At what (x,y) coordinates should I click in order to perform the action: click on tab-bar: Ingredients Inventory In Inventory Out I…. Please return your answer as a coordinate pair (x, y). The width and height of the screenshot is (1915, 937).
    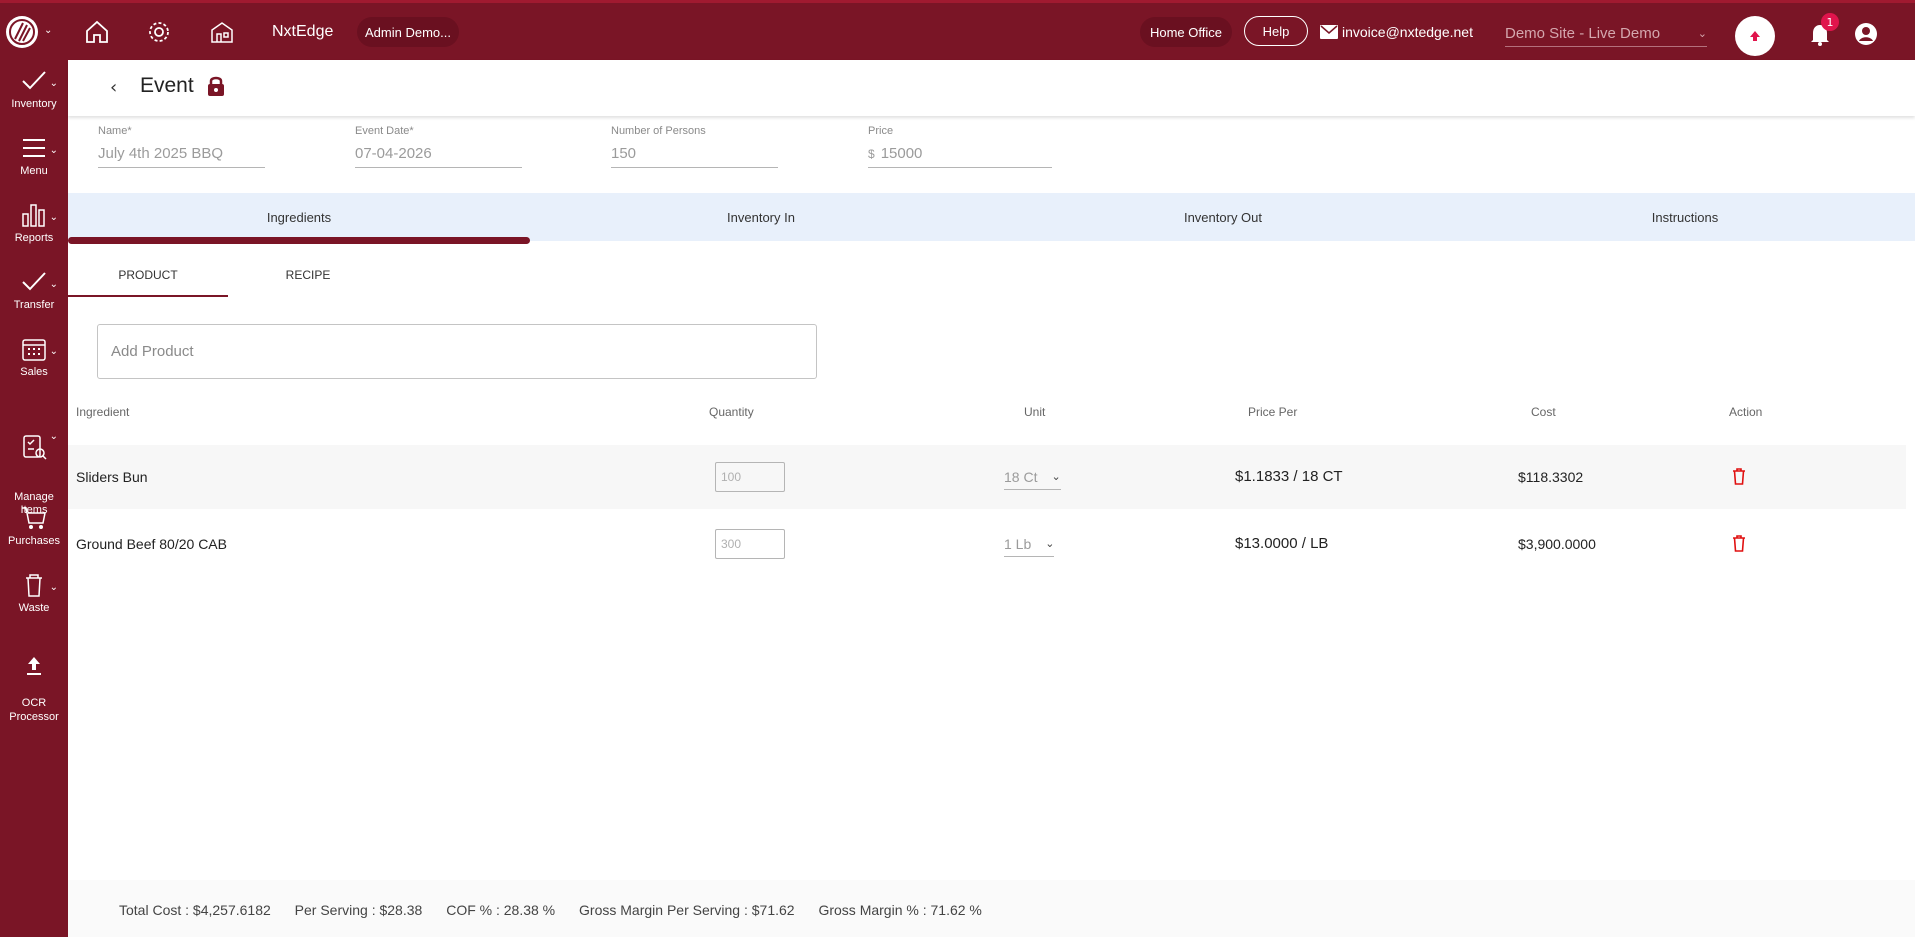
    Looking at the image, I should click on (991, 218).